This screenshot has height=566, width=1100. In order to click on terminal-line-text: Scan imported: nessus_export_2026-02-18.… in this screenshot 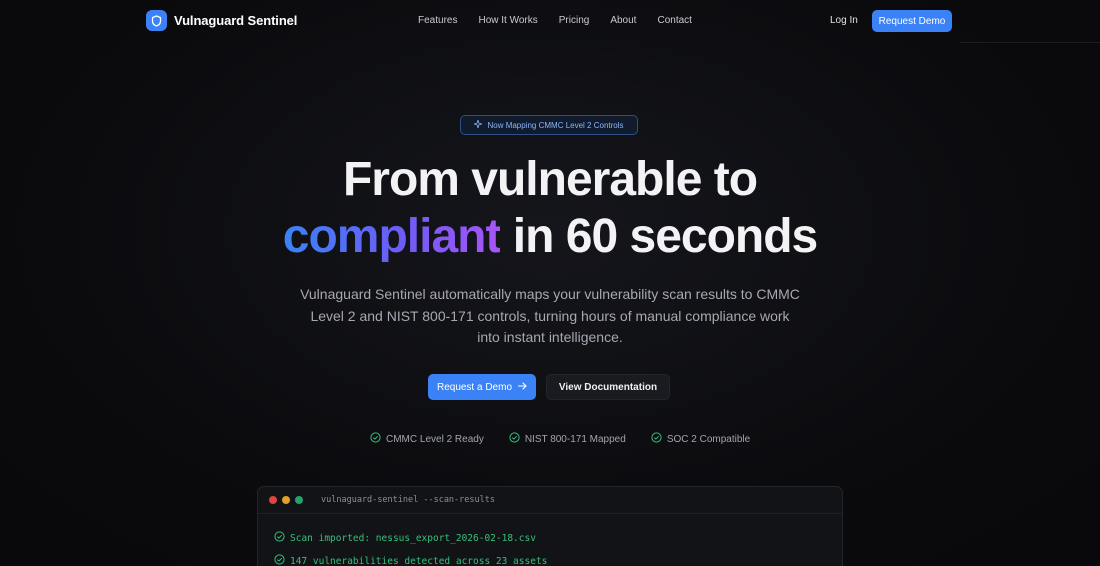, I will do `click(413, 538)`.